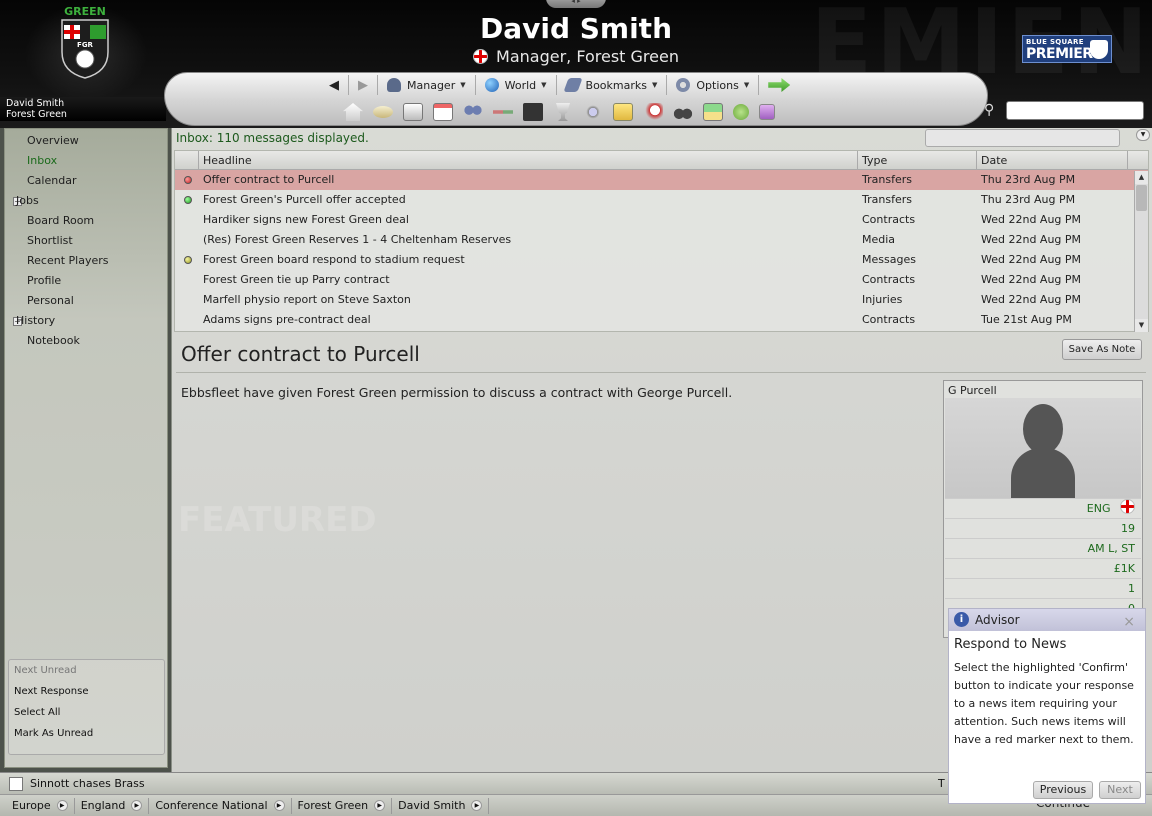 Image resolution: width=1152 pixels, height=816 pixels. I want to click on column-header-headline: Headline, so click(528, 160).